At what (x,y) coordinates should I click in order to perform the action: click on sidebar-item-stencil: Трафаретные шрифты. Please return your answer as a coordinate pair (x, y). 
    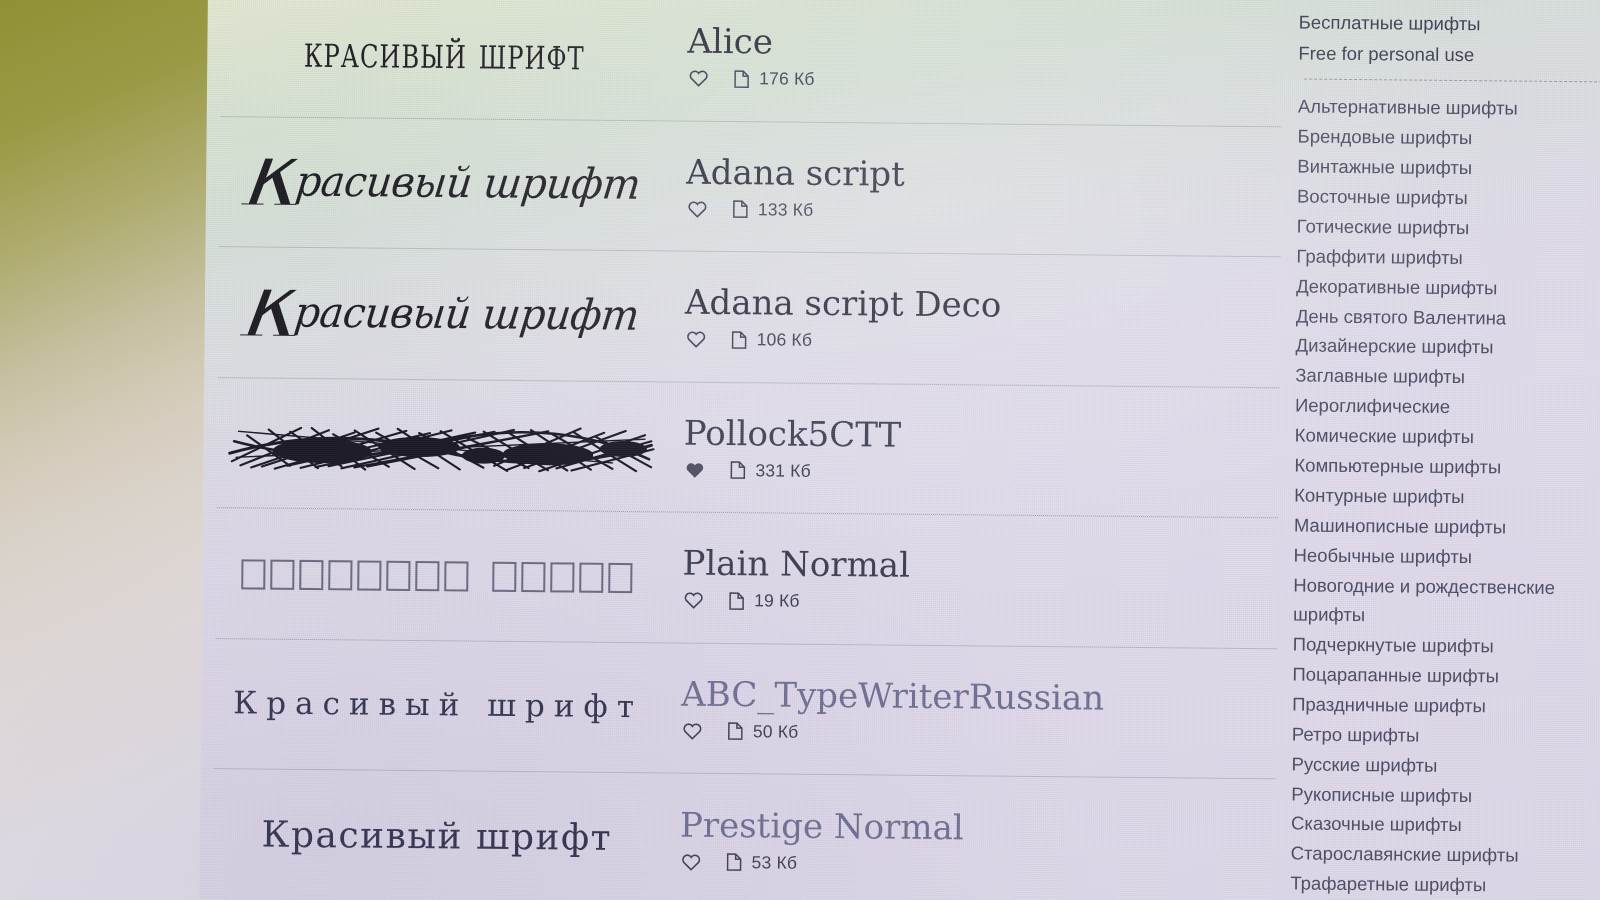
    Looking at the image, I should click on (1444, 884).